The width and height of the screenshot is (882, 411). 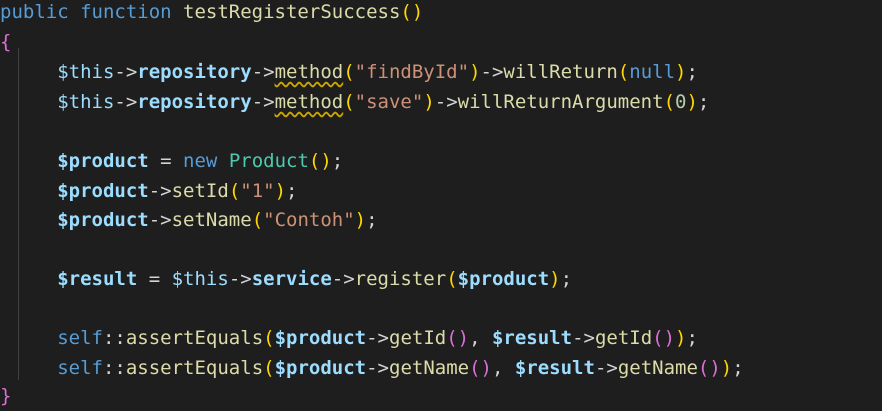 What do you see at coordinates (257, 191) in the screenshot?
I see `string: "1"` at bounding box center [257, 191].